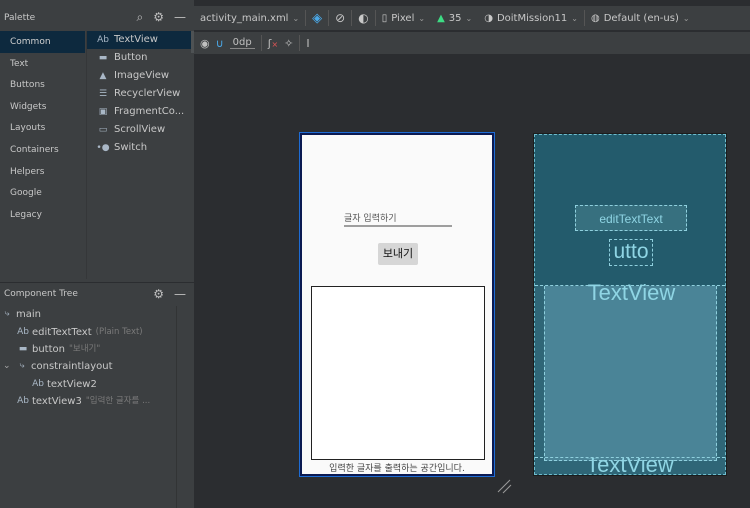 This screenshot has width=750, height=508. I want to click on night-mode-button: ◐, so click(363, 18).